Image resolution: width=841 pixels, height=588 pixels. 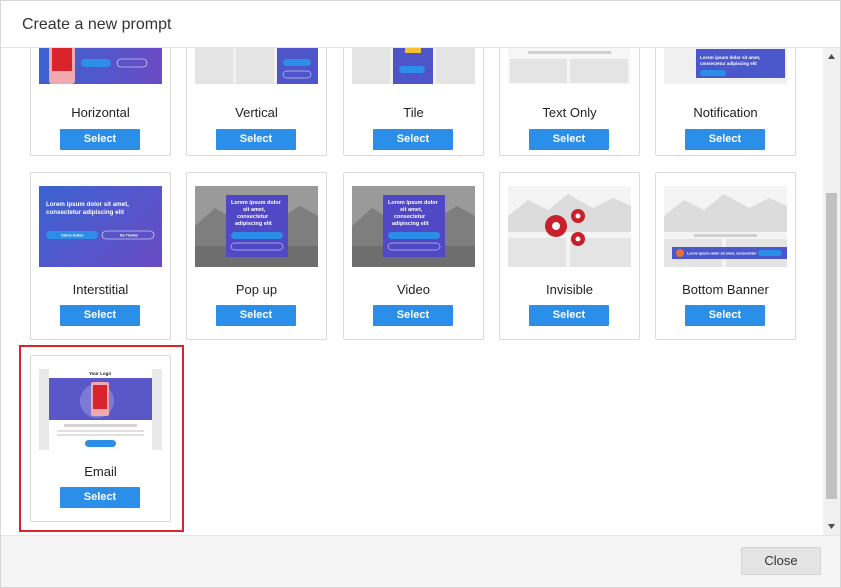 I want to click on select-email-button: Select, so click(x=100, y=497).